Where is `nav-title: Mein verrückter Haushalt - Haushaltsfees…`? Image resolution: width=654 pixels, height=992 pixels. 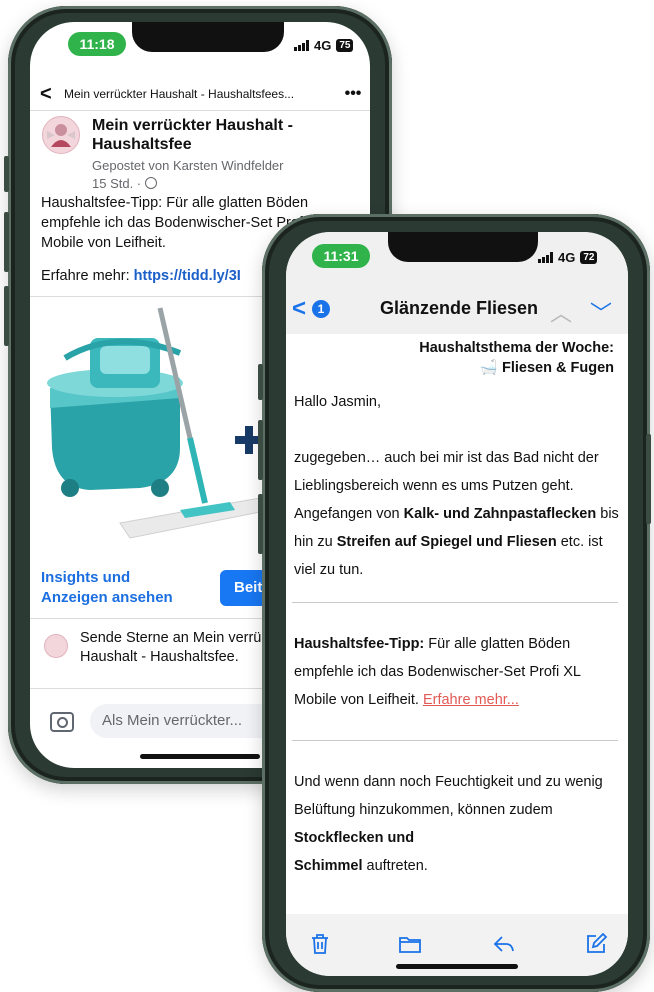
nav-title: Mein verrückter Haushalt - Haushaltsfees… is located at coordinates (179, 94).